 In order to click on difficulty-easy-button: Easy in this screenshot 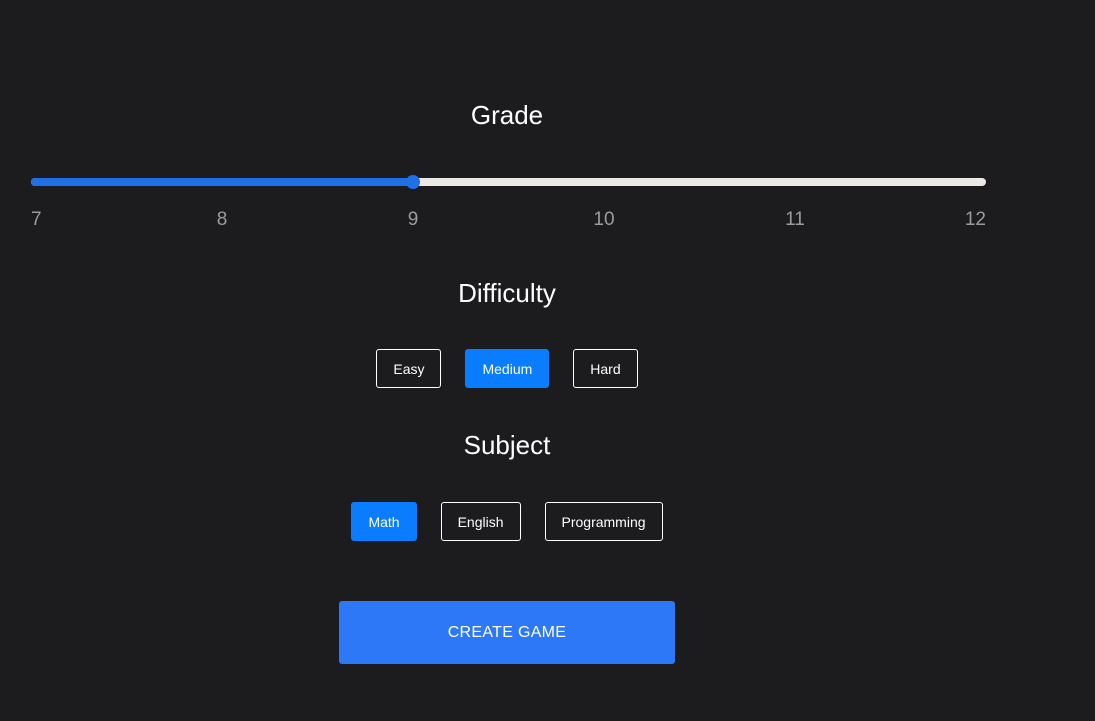, I will do `click(409, 368)`.